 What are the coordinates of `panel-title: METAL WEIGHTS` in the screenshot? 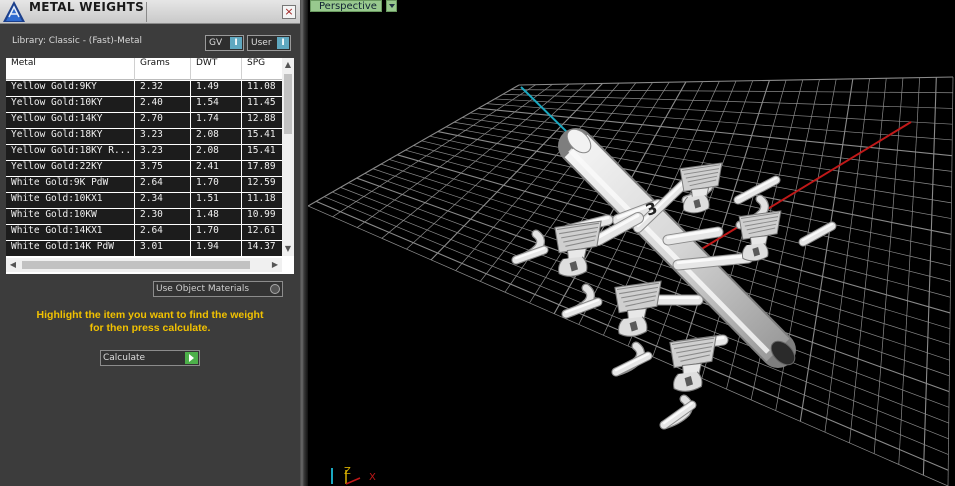 It's located at (87, 7).